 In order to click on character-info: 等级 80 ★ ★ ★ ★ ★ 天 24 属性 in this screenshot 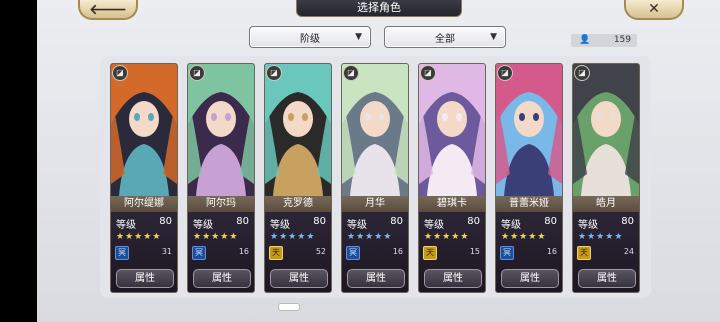, I will do `click(606, 252)`.